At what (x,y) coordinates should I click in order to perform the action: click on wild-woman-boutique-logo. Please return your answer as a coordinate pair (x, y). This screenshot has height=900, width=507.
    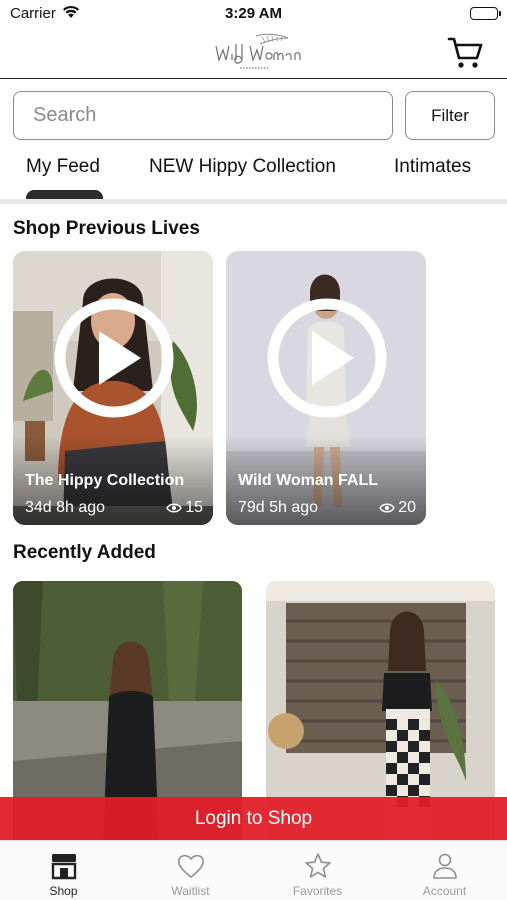
    Looking at the image, I should click on (254, 53).